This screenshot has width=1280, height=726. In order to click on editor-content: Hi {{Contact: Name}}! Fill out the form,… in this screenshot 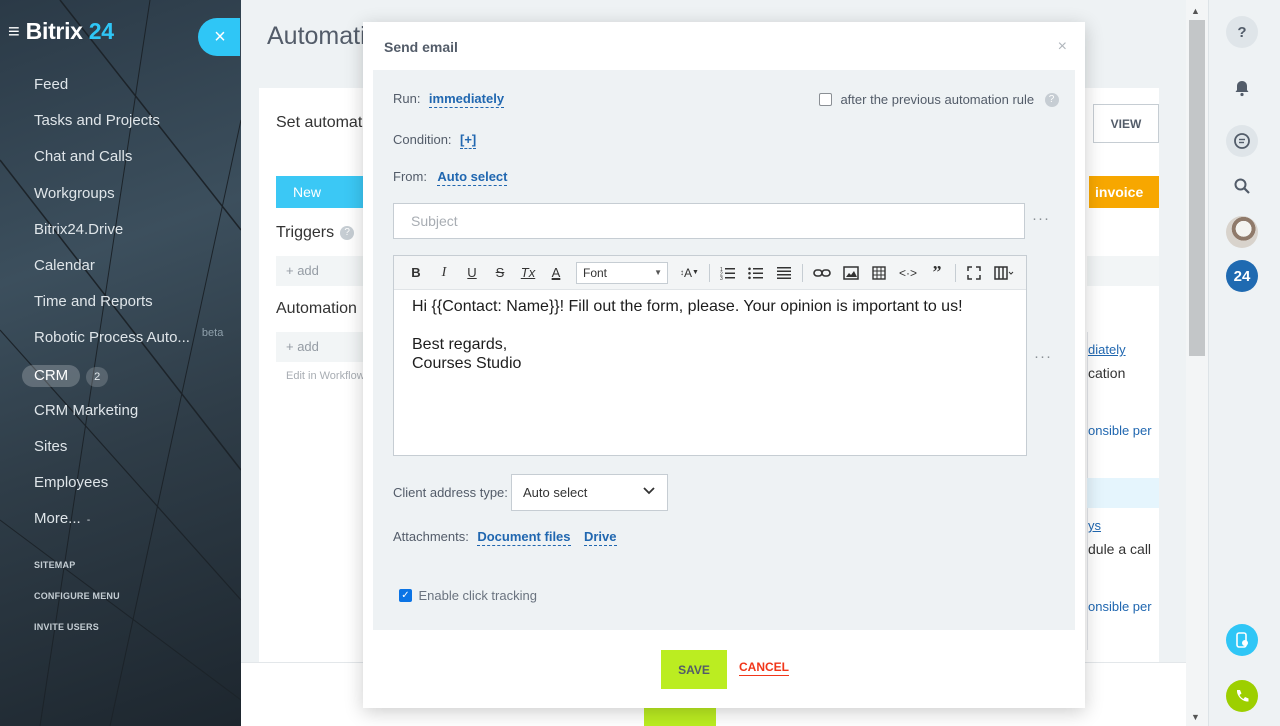, I will do `click(710, 335)`.